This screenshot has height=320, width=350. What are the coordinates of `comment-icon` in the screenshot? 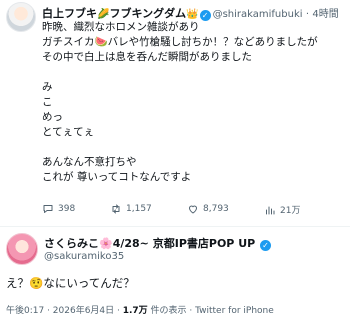 It's located at (48, 209).